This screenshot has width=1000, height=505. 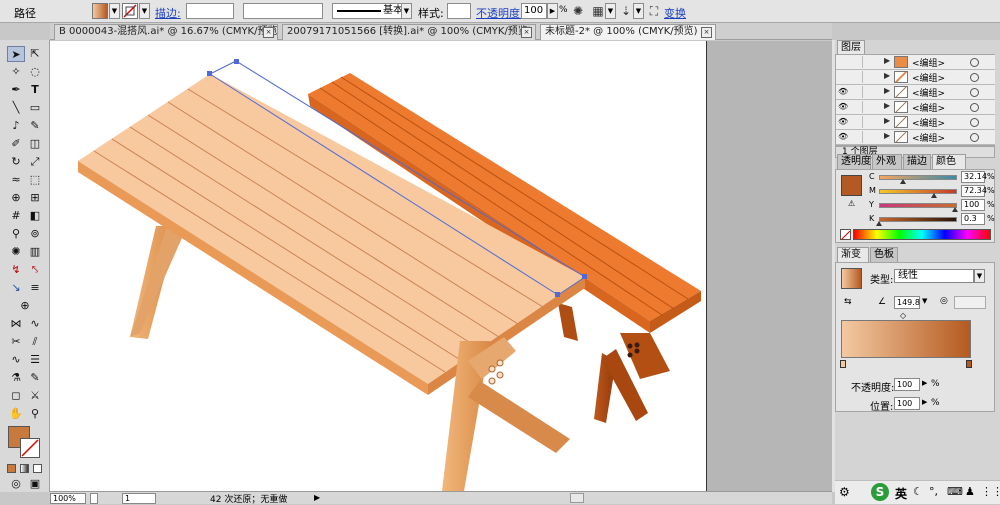 I want to click on ime-language-indicator: 英, so click(x=901, y=493).